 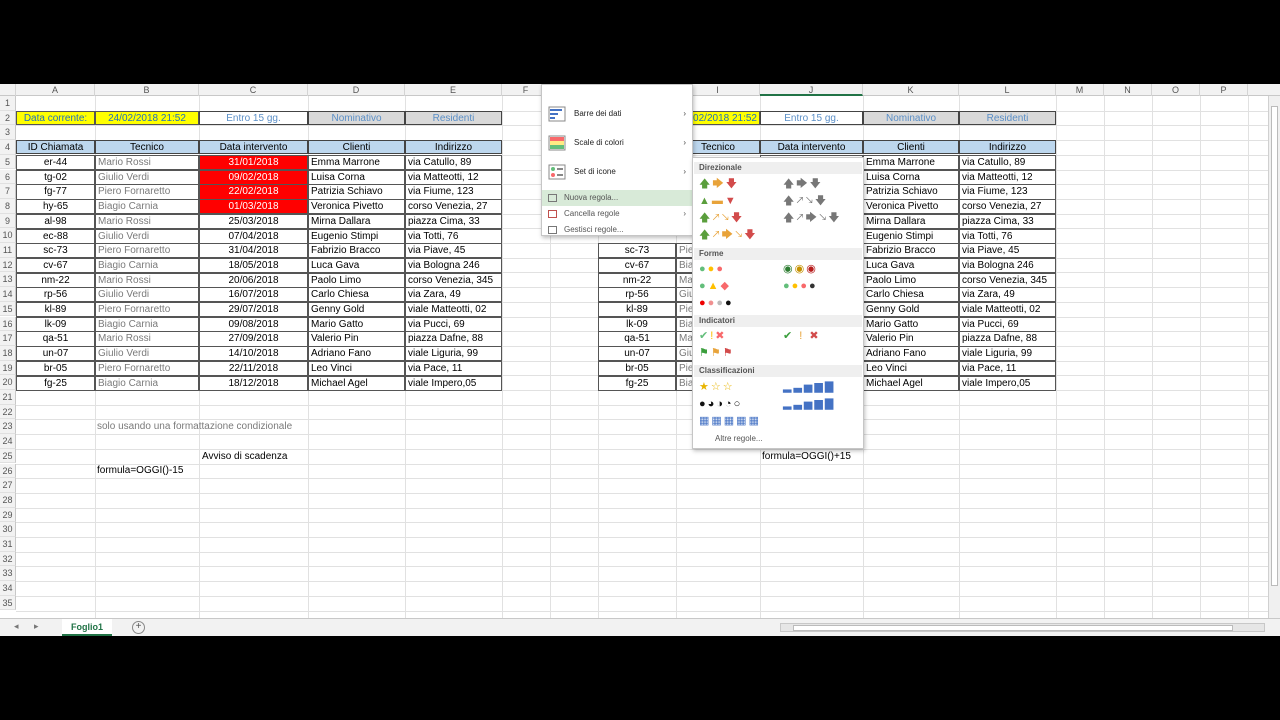 What do you see at coordinates (715, 286) in the screenshot?
I see `signs-3-icon: ●▲◆` at bounding box center [715, 286].